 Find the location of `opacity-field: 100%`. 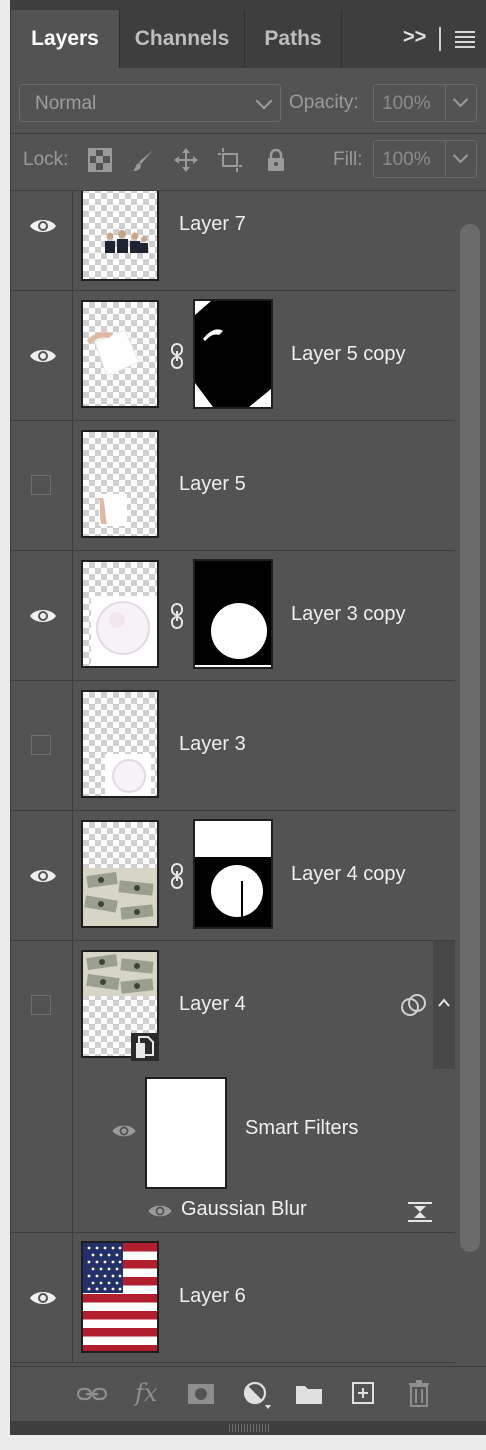

opacity-field: 100% is located at coordinates (425, 103).